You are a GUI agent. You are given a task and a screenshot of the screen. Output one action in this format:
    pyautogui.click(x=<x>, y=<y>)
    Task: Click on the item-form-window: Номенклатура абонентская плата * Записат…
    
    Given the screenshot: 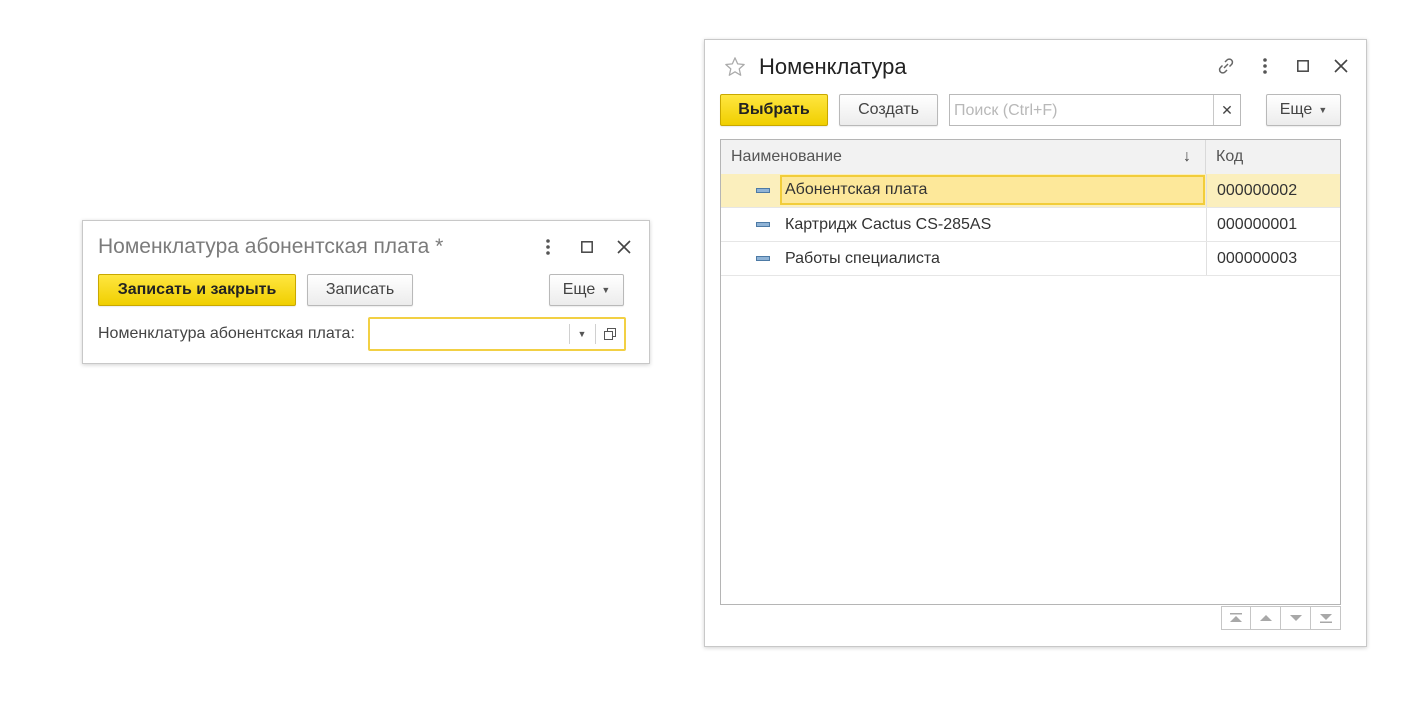 What is the action you would take?
    pyautogui.click(x=366, y=292)
    